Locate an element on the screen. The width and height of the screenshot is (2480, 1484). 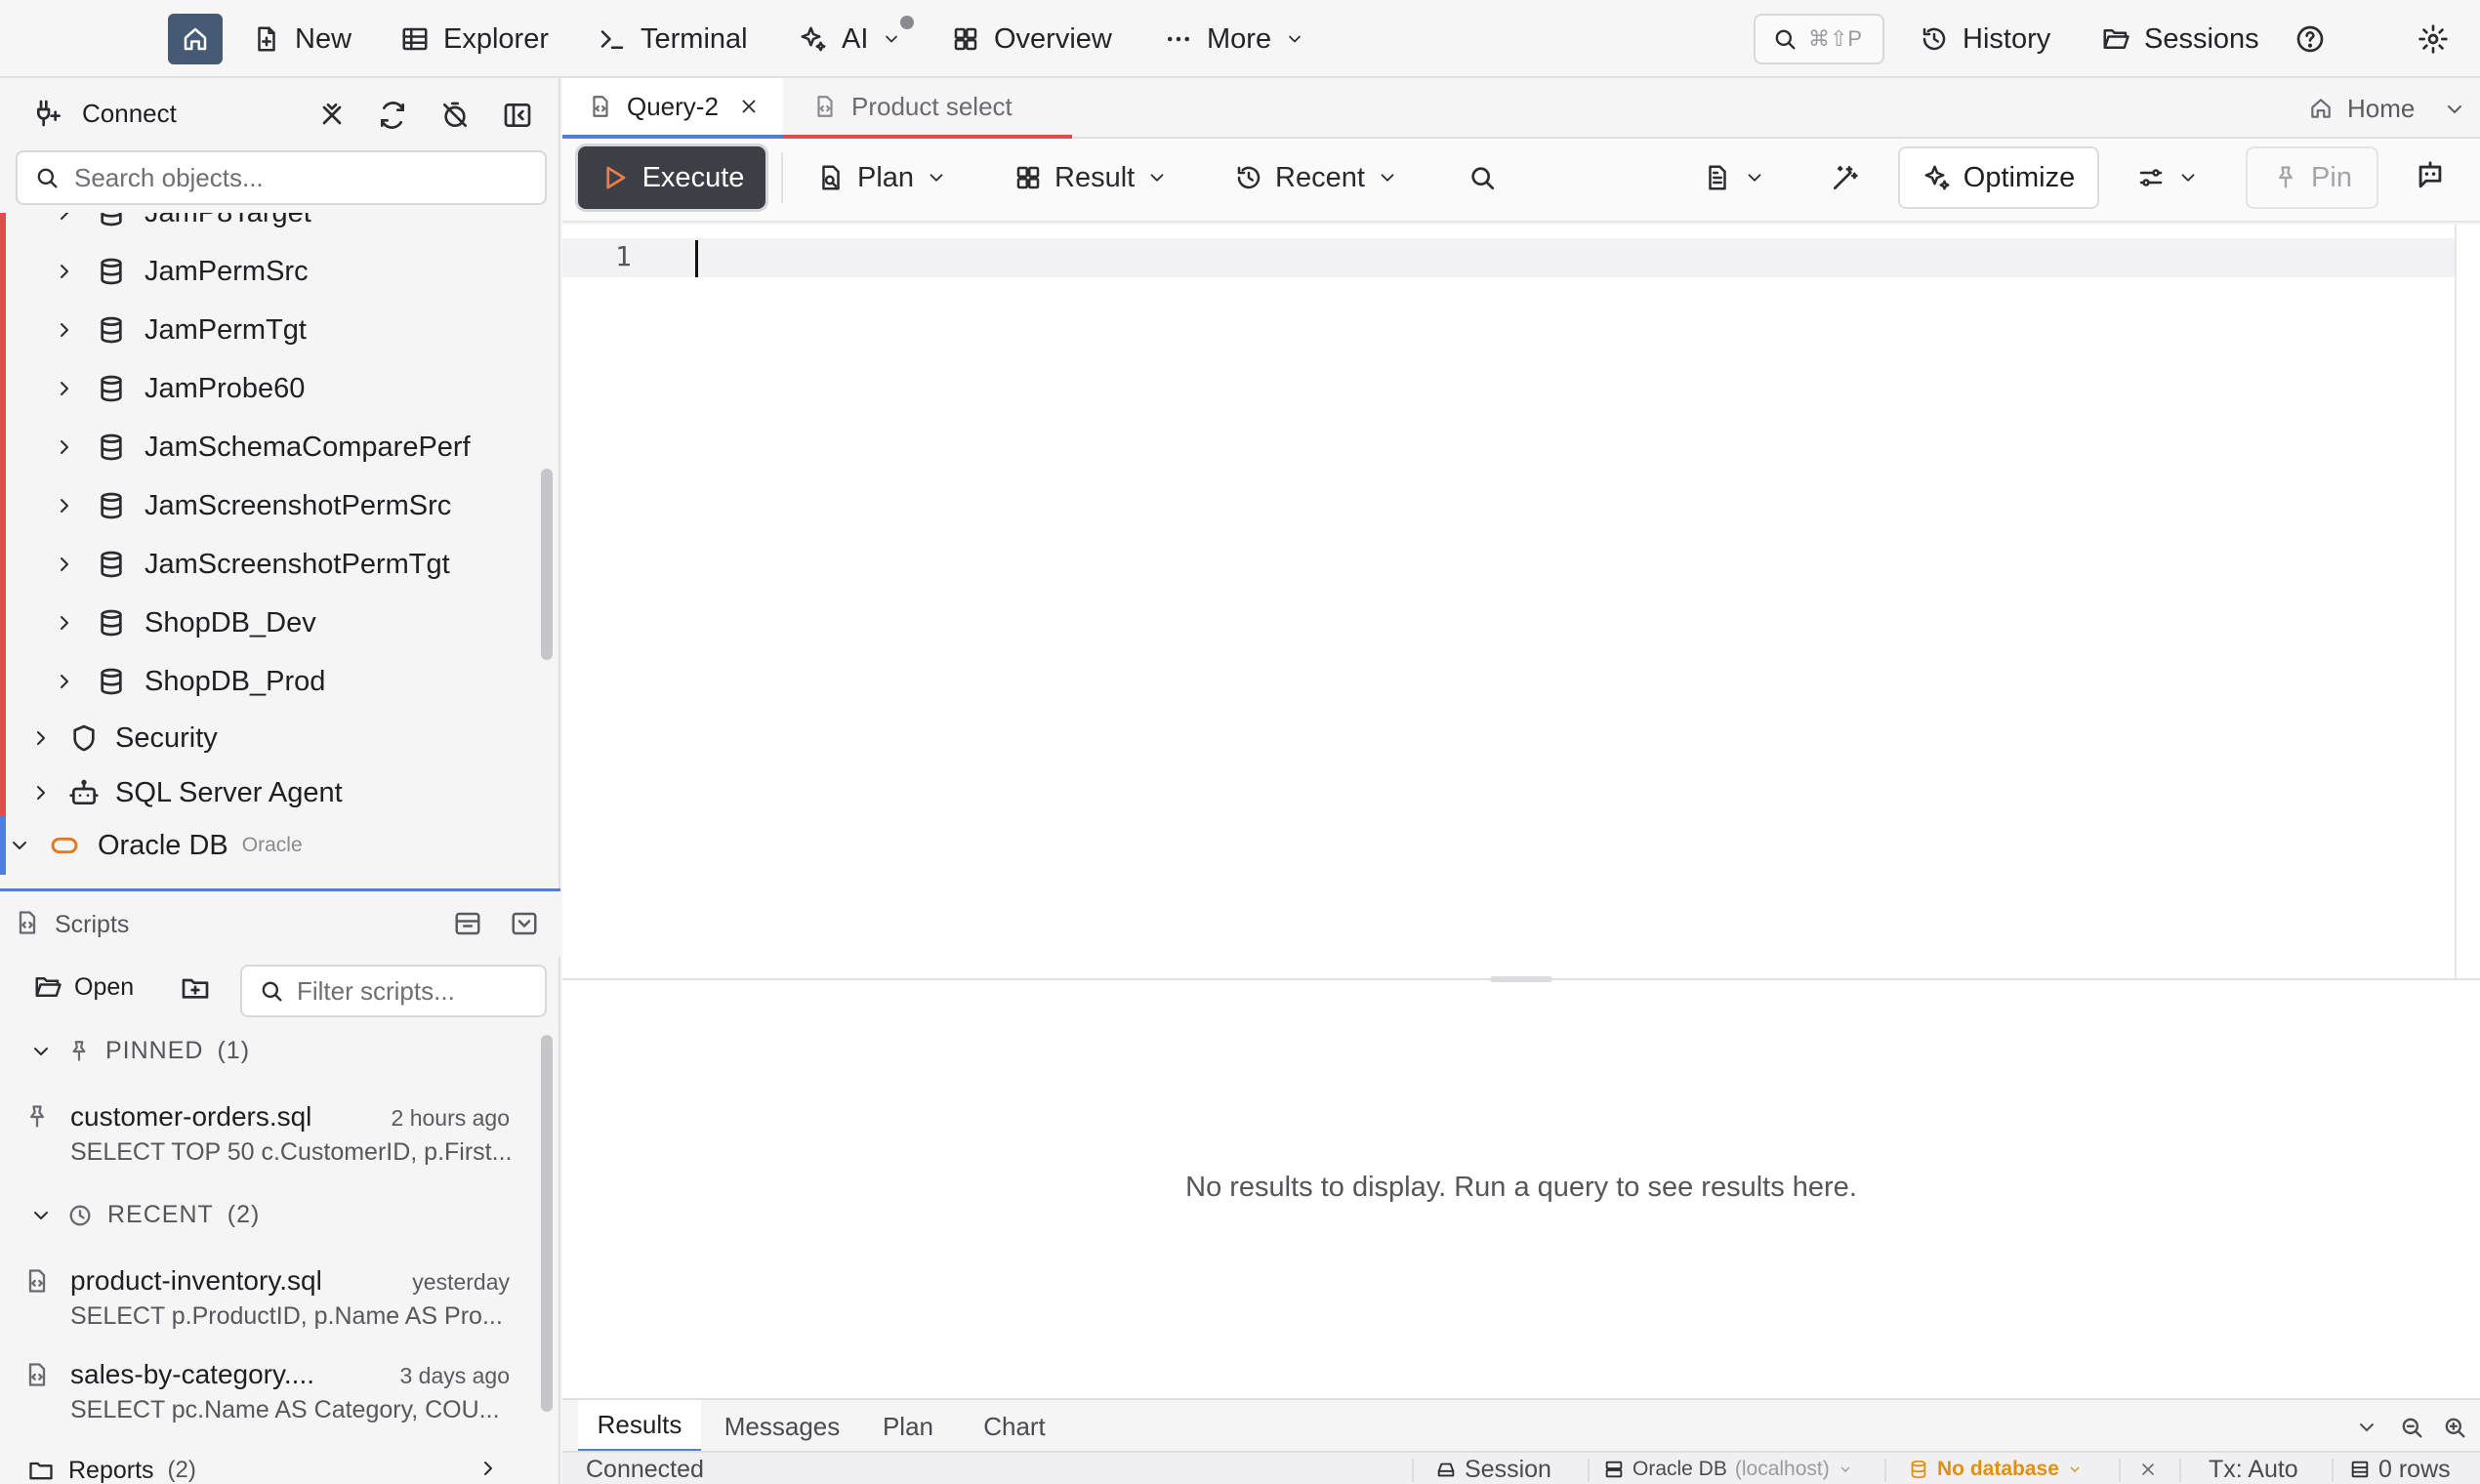
help-button is located at coordinates (2310, 39).